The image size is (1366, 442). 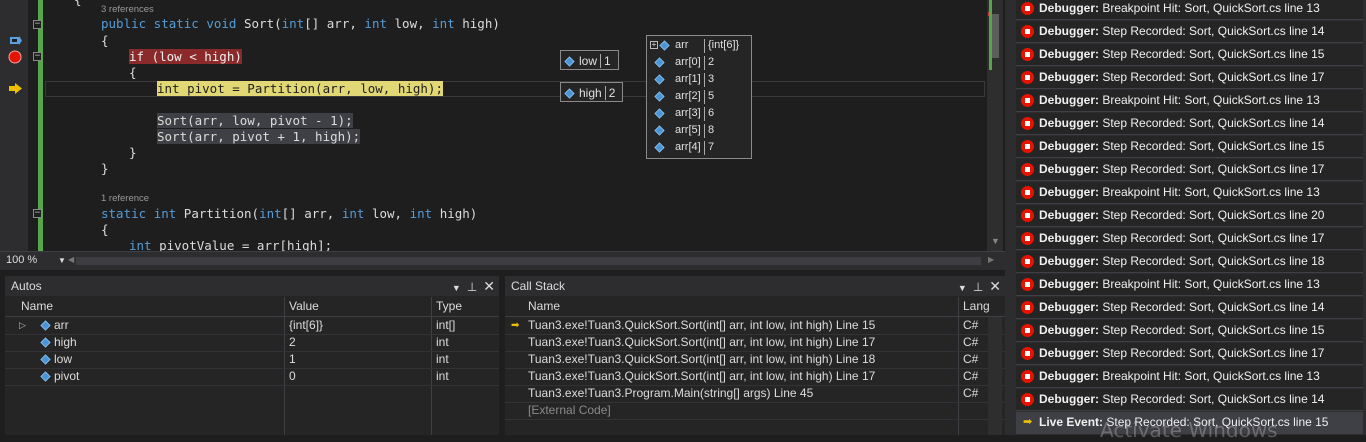 What do you see at coordinates (976, 306) in the screenshot?
I see `column-header-lang: Lang` at bounding box center [976, 306].